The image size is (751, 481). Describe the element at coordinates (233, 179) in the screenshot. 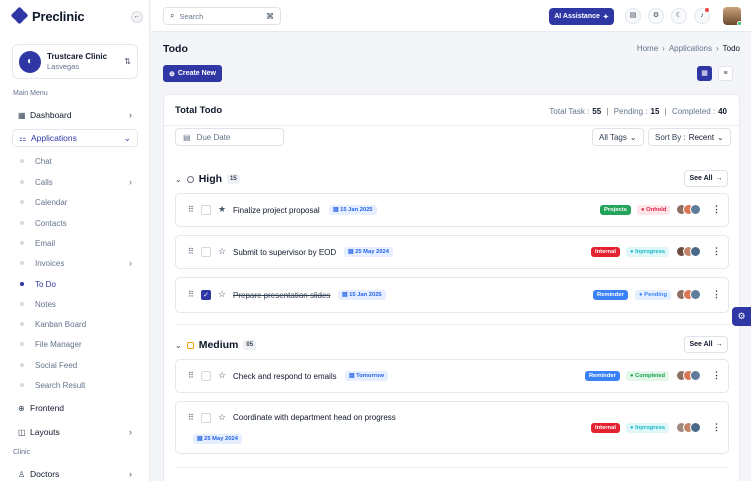

I see `group-count-badge: 15` at that location.